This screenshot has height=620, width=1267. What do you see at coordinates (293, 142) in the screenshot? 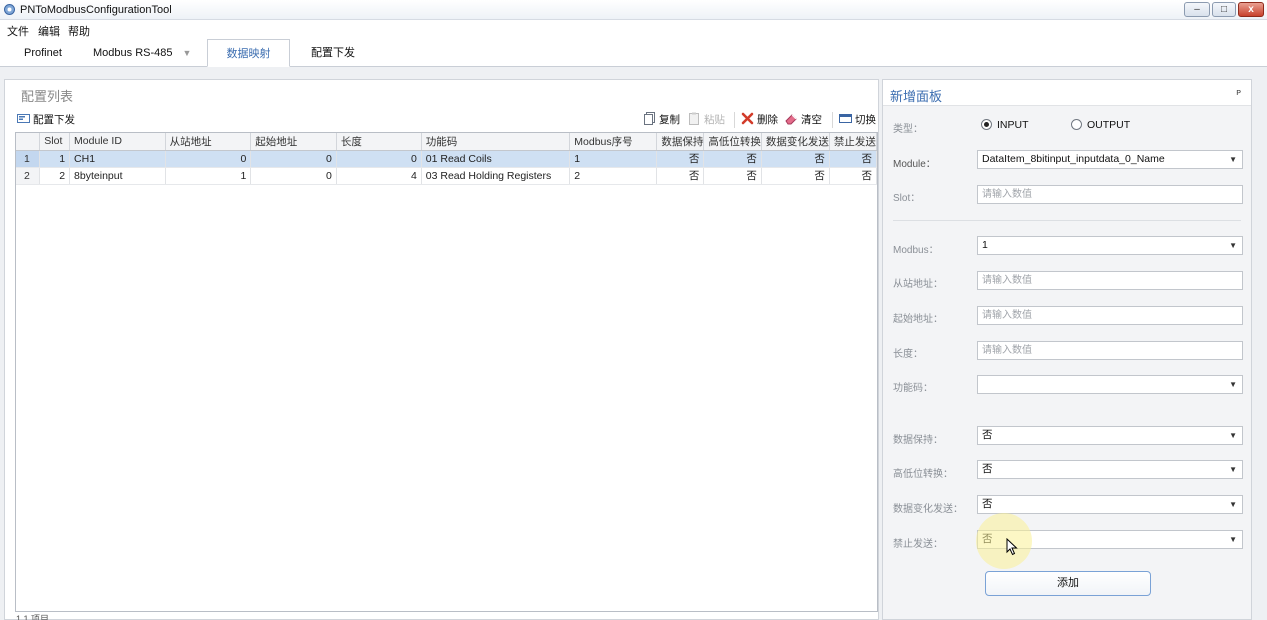
I see `col-header-start-address: 起始地址` at bounding box center [293, 142].